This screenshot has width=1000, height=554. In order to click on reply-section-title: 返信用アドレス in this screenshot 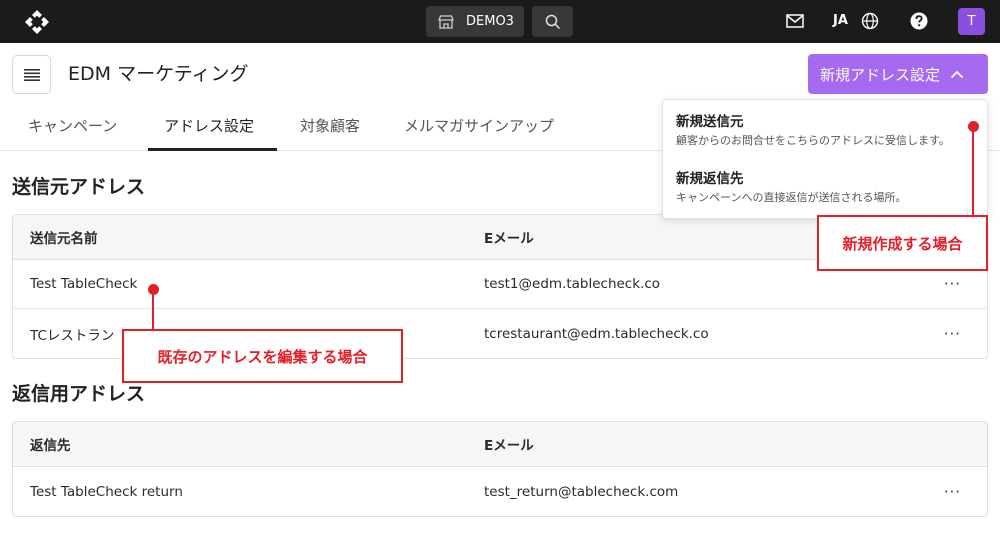, I will do `click(79, 394)`.